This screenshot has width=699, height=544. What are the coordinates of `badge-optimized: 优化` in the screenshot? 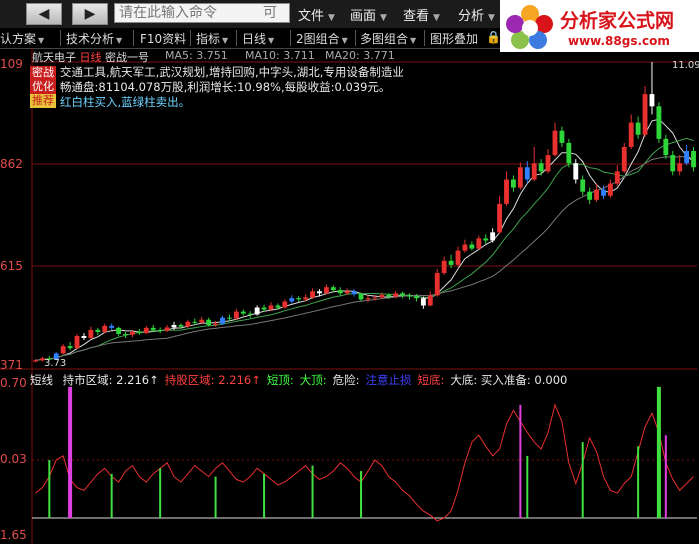 It's located at (43, 87).